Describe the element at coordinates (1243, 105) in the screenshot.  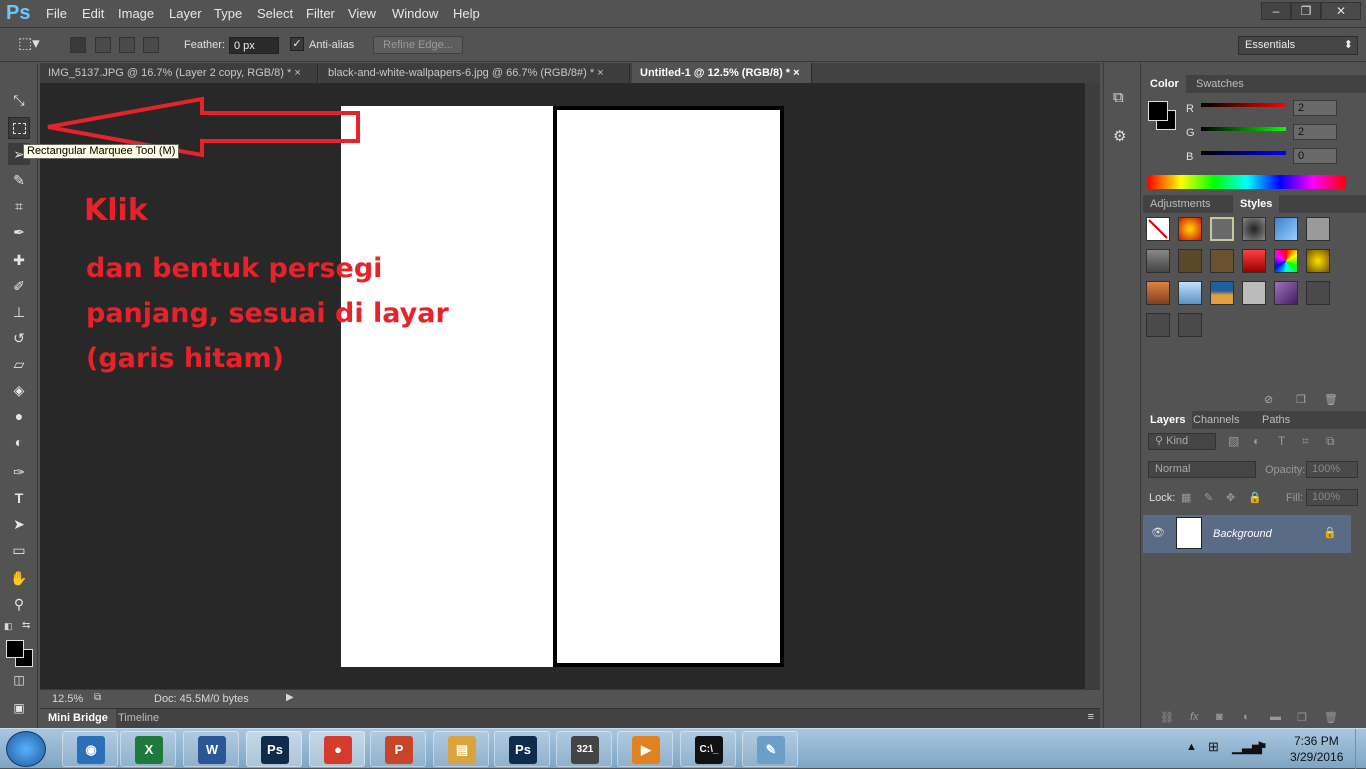
I see `r-slider` at that location.